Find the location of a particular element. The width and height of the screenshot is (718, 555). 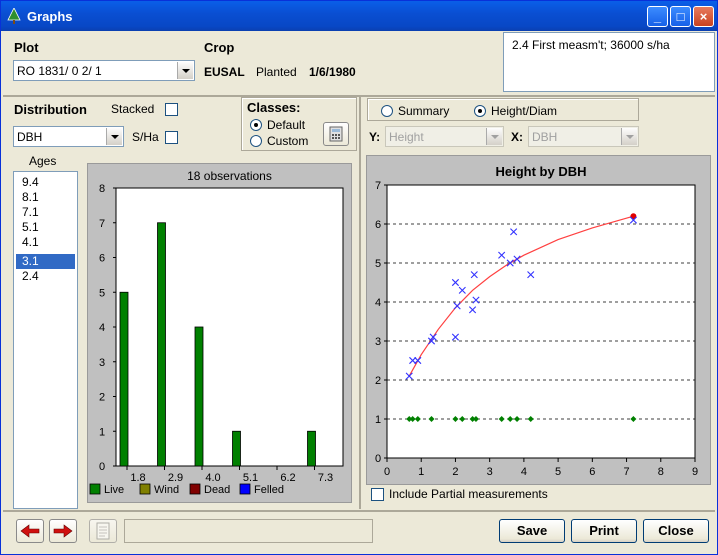

x-tick-label: 6.2 is located at coordinates (287, 478).